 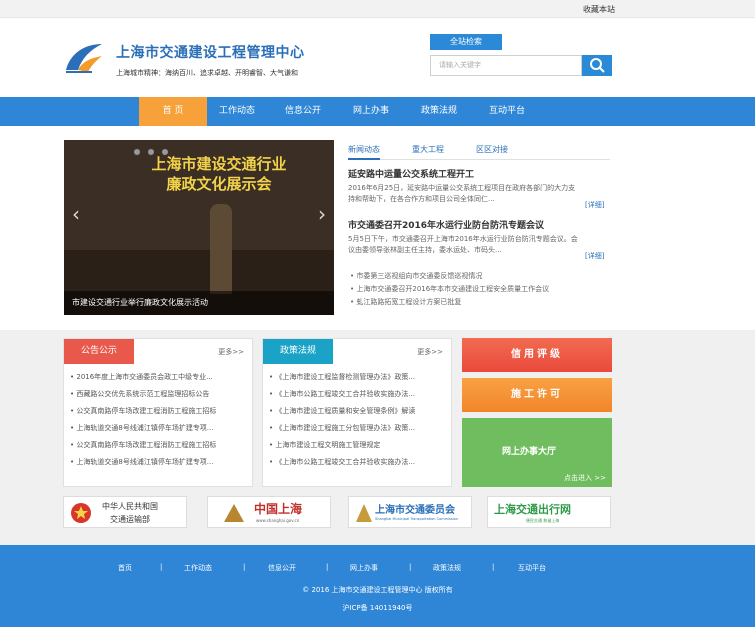 I want to click on detail-link-1: [详细], so click(x=594, y=205).